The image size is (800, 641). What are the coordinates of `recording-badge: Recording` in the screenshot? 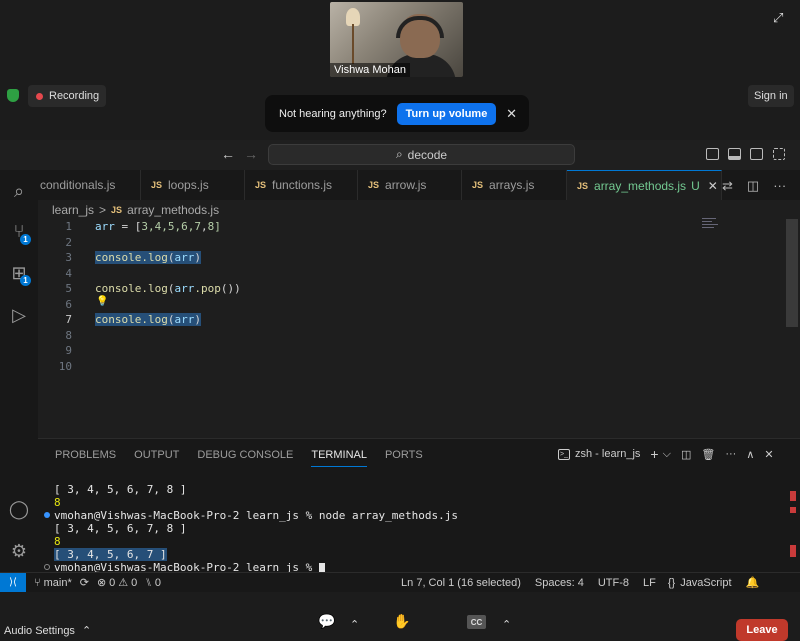 It's located at (67, 96).